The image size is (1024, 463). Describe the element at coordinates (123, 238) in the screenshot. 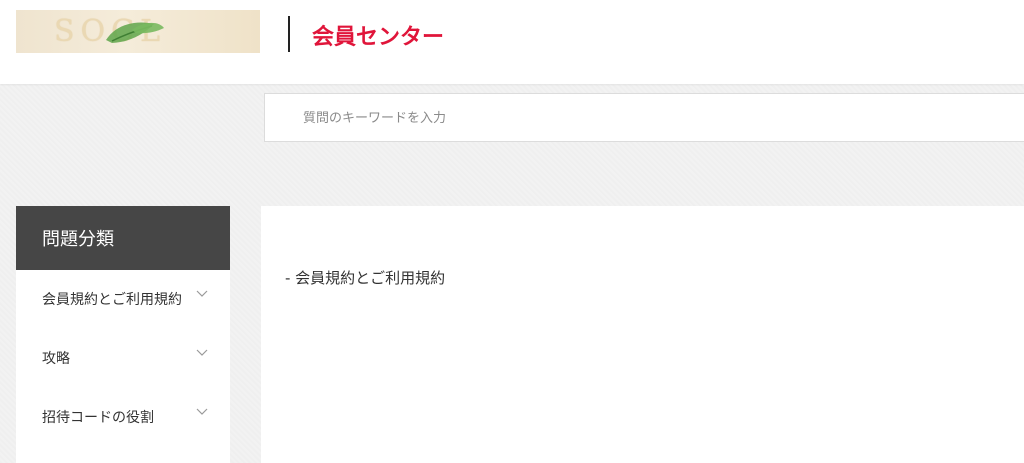

I see `sidebar-header: 問題分類` at that location.